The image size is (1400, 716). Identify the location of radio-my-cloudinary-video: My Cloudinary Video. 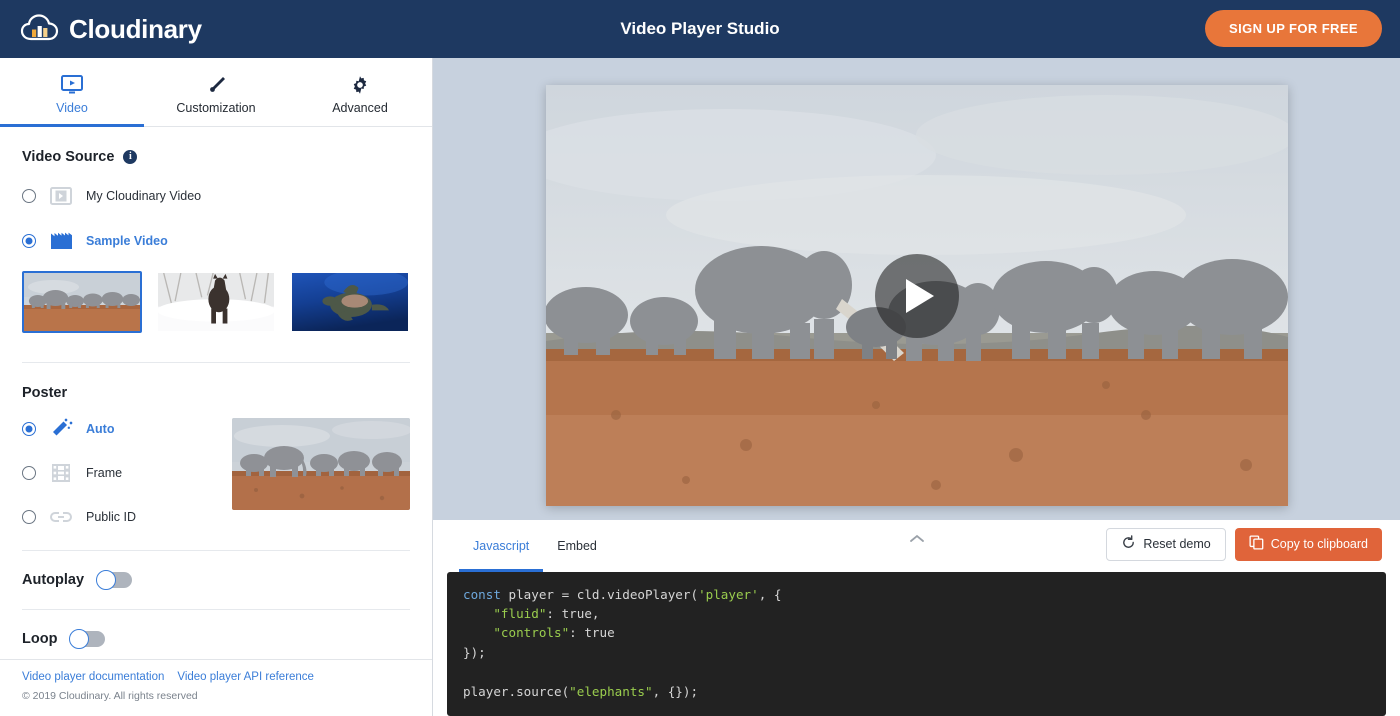
(216, 196).